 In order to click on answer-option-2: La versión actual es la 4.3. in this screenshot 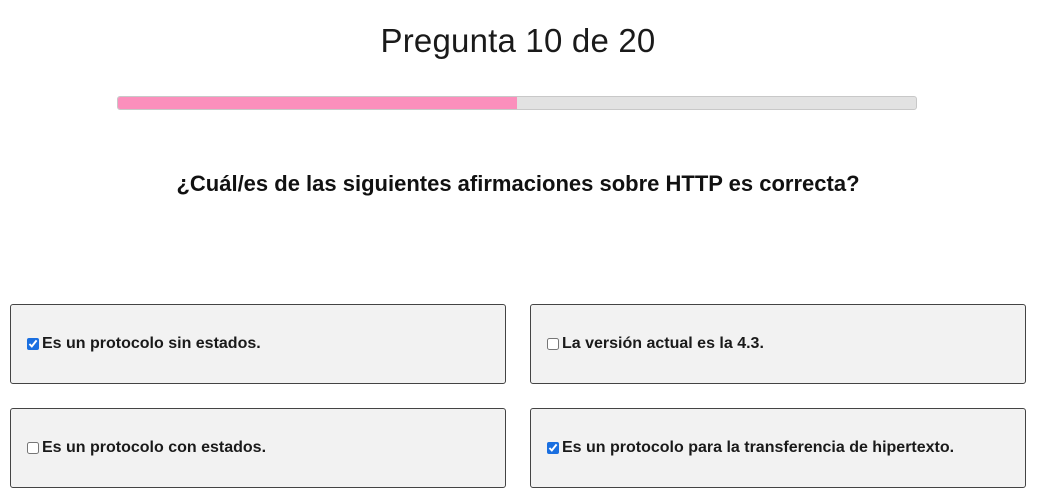, I will do `click(778, 344)`.